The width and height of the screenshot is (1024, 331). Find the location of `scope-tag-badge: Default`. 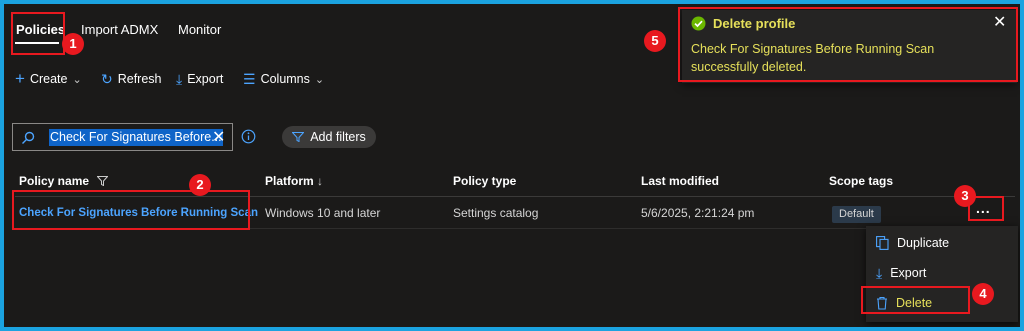

scope-tag-badge: Default is located at coordinates (856, 214).